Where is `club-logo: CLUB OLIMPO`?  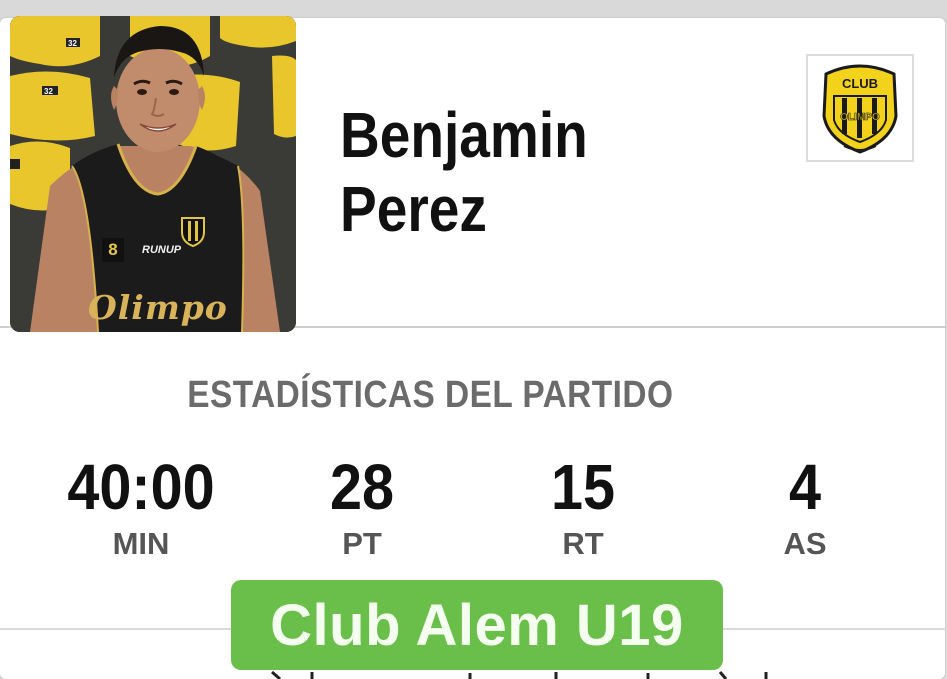 club-logo: CLUB OLIMPO is located at coordinates (860, 108).